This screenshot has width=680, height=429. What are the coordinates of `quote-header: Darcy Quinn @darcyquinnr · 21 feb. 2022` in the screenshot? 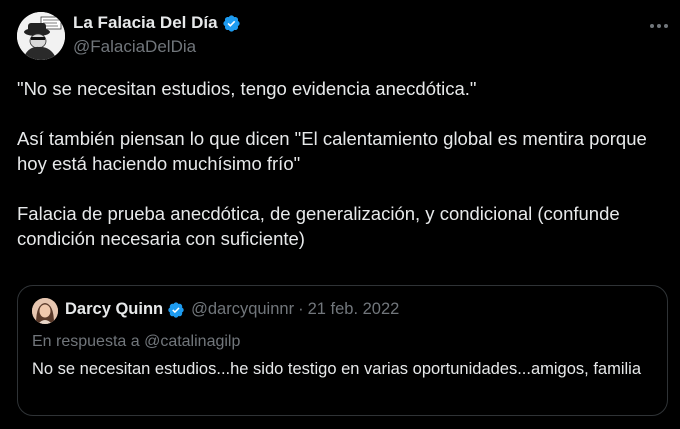 It's located at (232, 309).